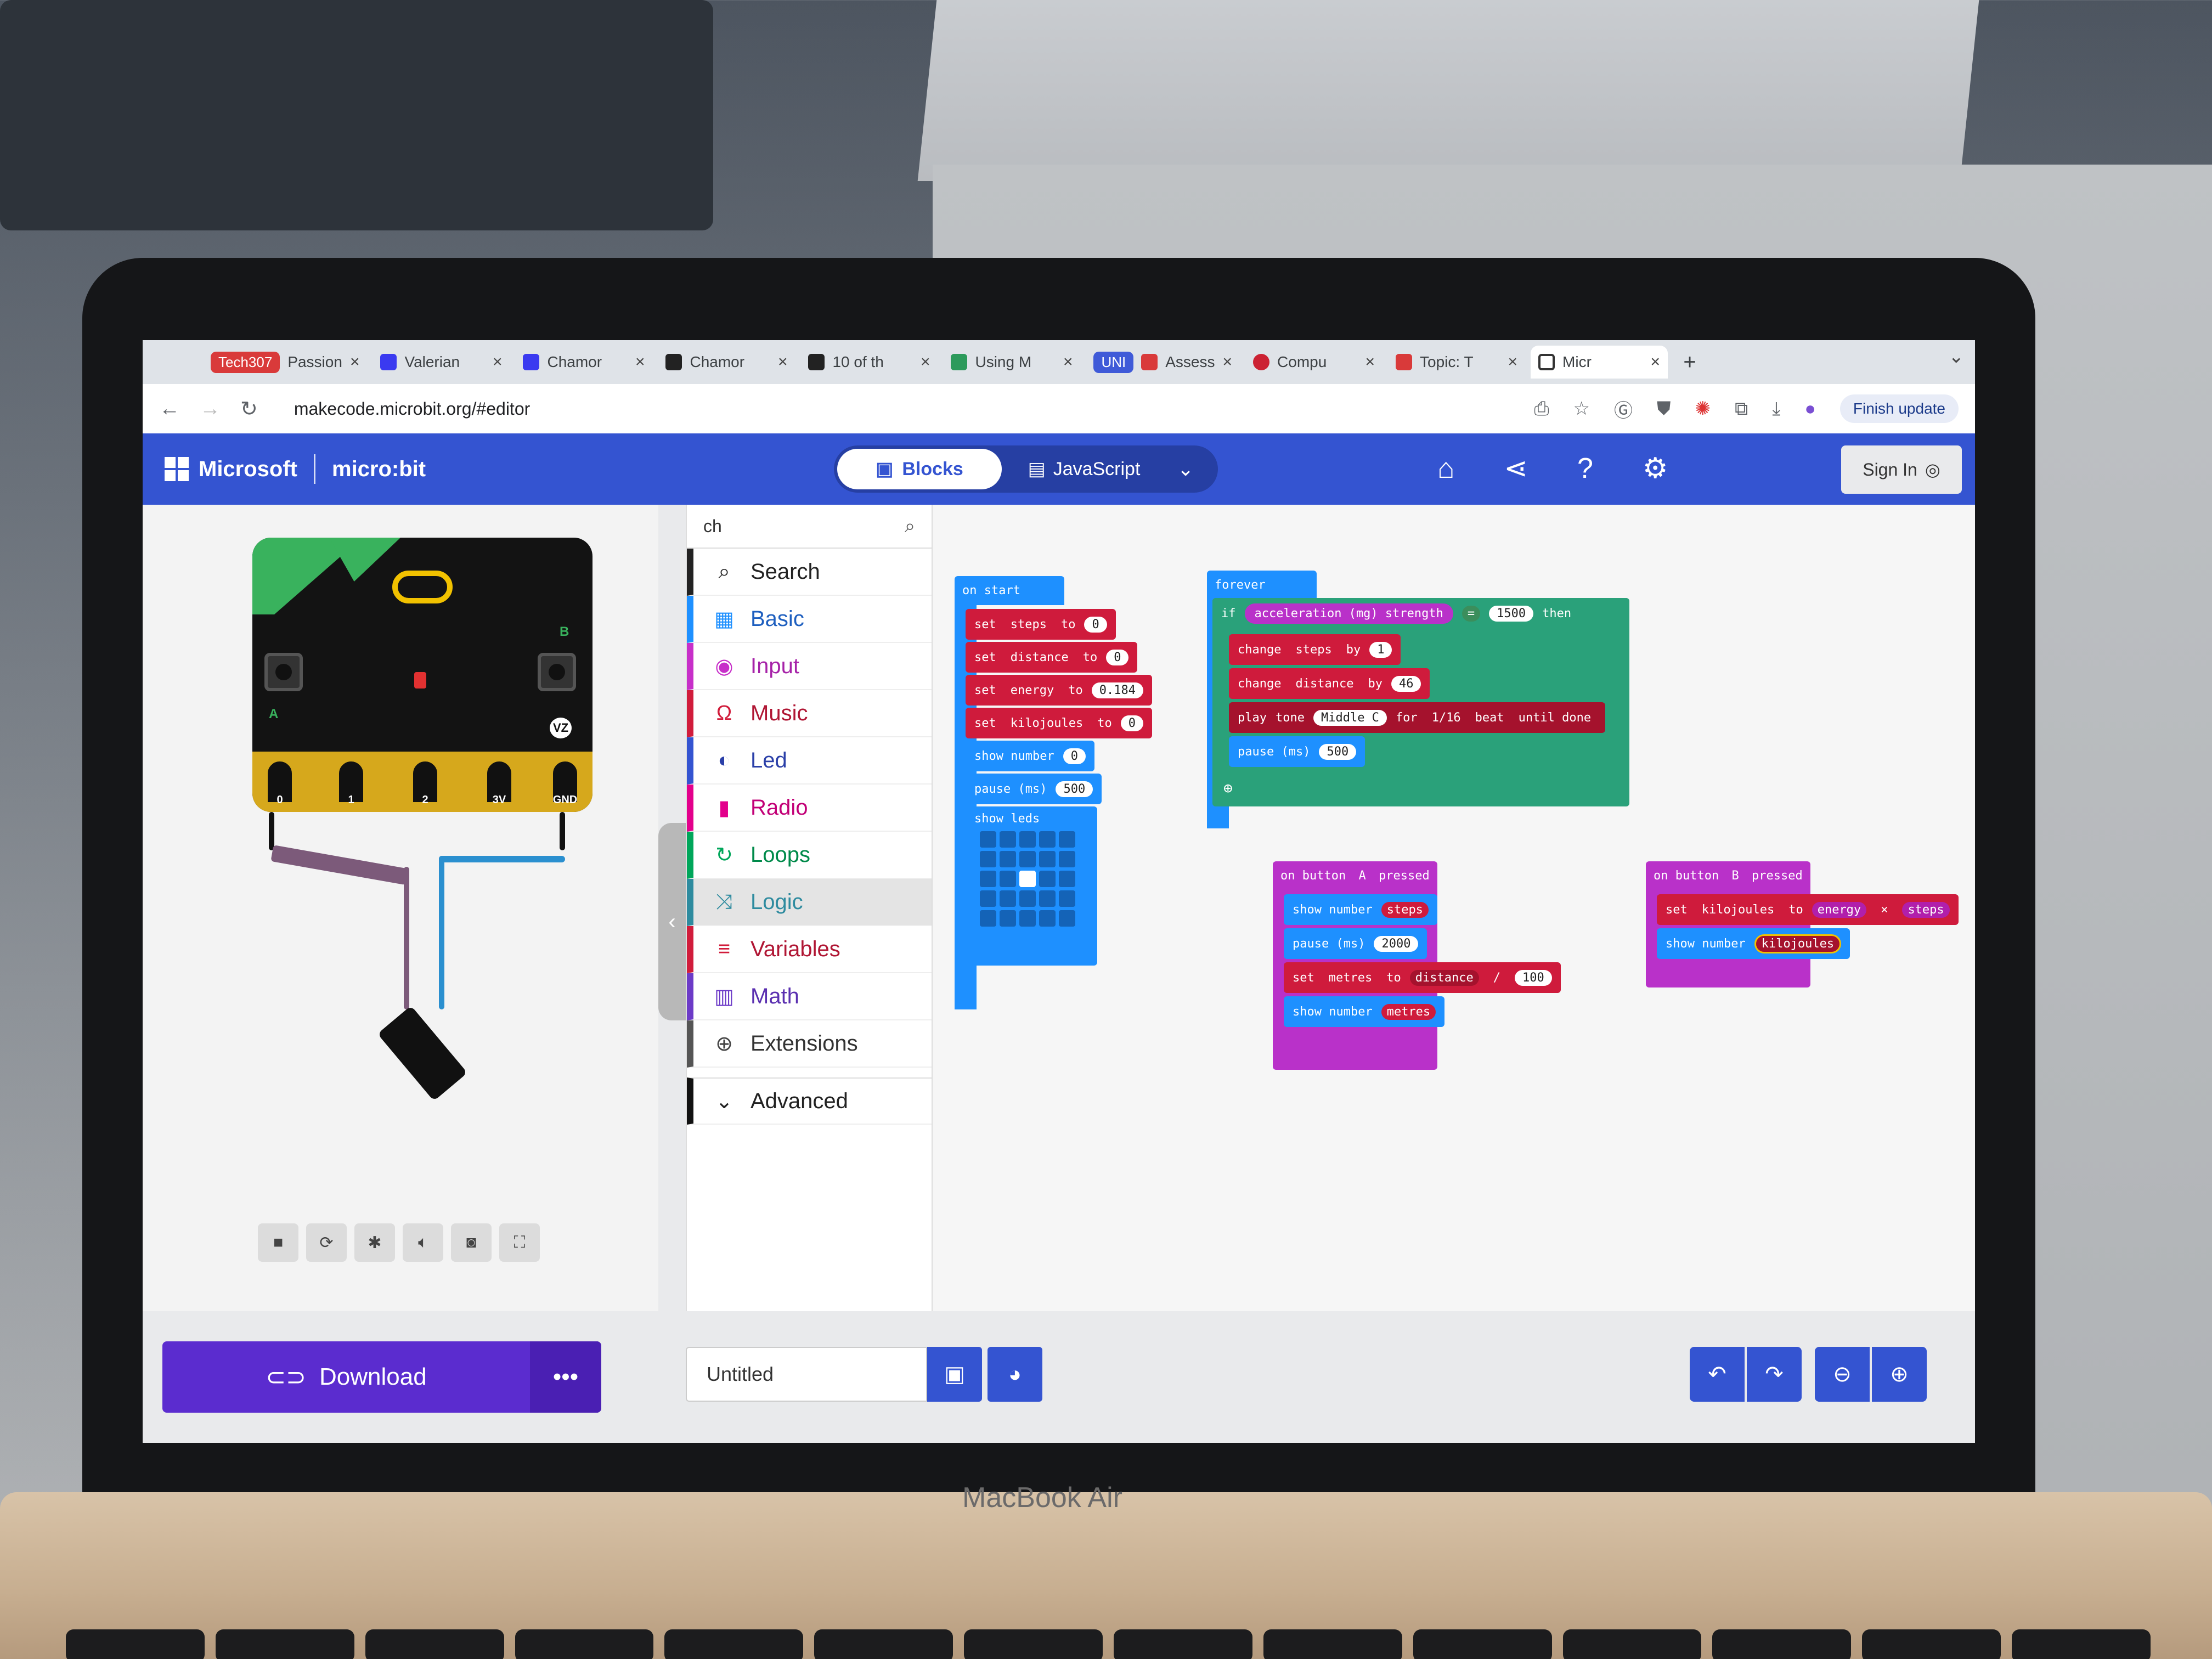 Image resolution: width=2212 pixels, height=1659 pixels. I want to click on variable-dropdown: kilojoules, so click(1738, 910).